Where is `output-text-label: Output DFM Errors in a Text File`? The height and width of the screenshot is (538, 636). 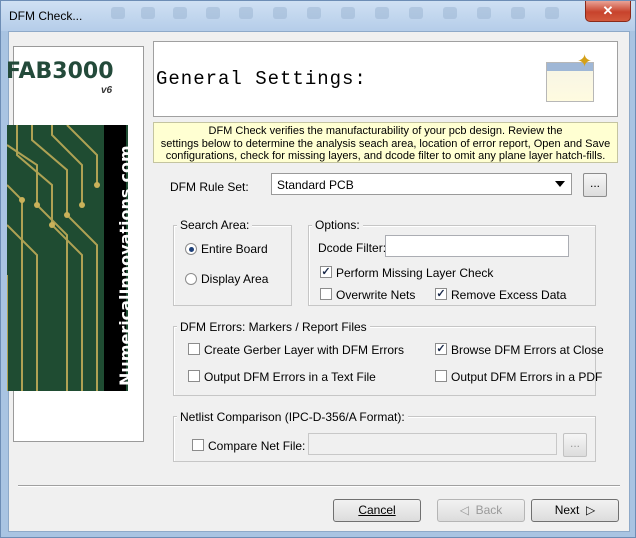
output-text-label: Output DFM Errors in a Text File is located at coordinates (290, 377).